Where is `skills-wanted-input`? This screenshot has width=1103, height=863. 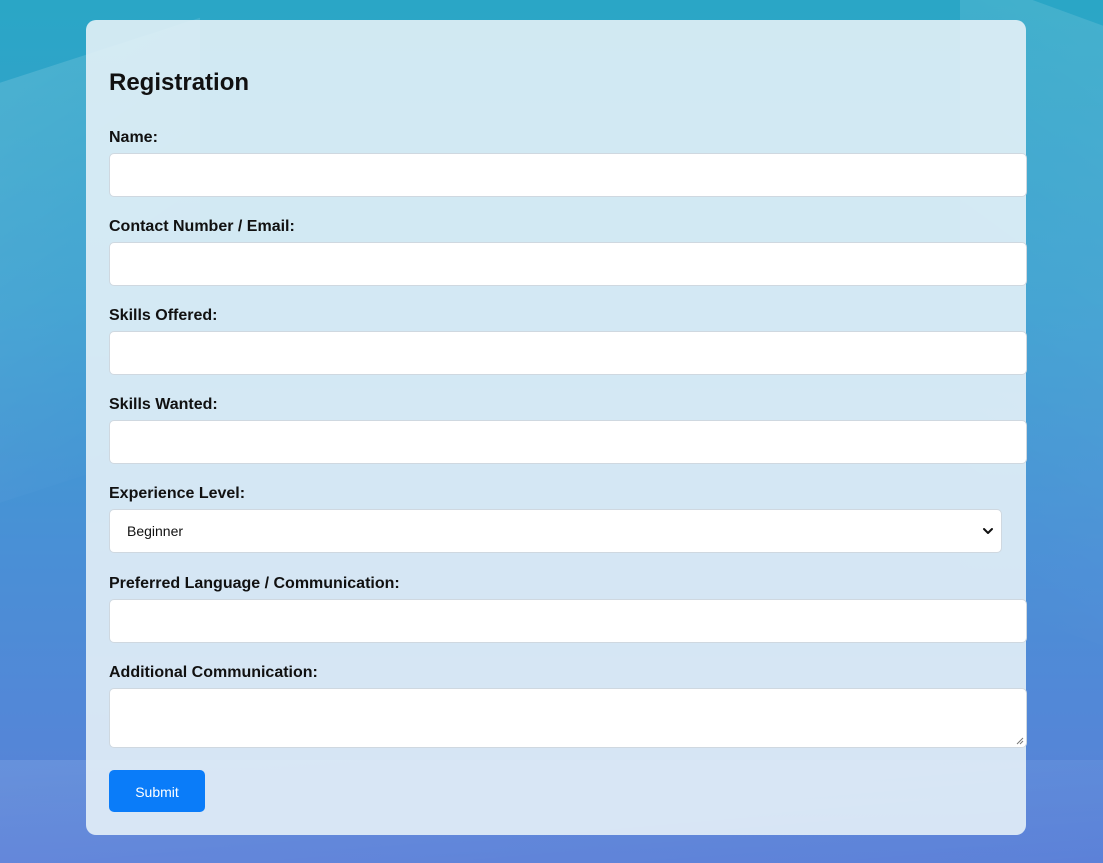
skills-wanted-input is located at coordinates (568, 442).